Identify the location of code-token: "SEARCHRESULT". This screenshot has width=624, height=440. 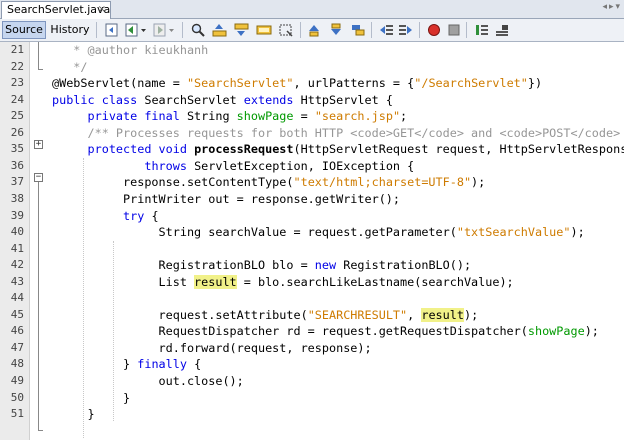
(357, 314).